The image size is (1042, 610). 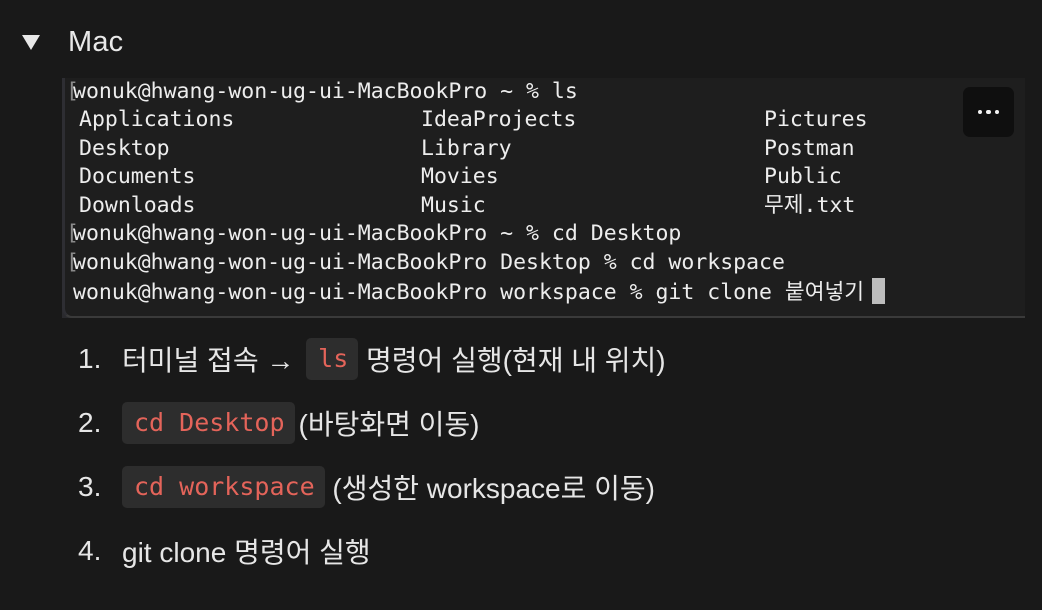 I want to click on list-item-text: (생성한 workspace로 이동), so click(x=490, y=488).